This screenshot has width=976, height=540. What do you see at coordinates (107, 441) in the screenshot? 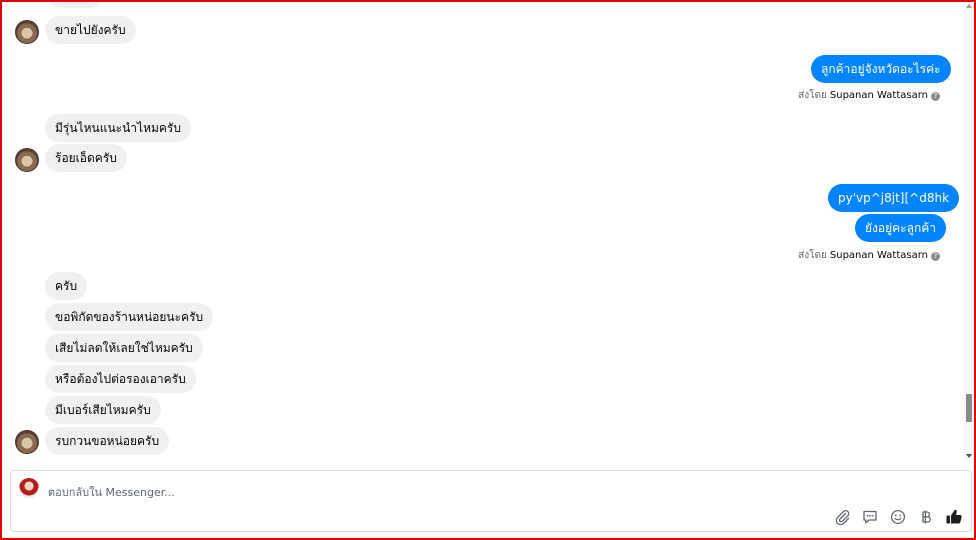
I see `message-bubble-incoming: รบกวนขอหน่อยครับ` at bounding box center [107, 441].